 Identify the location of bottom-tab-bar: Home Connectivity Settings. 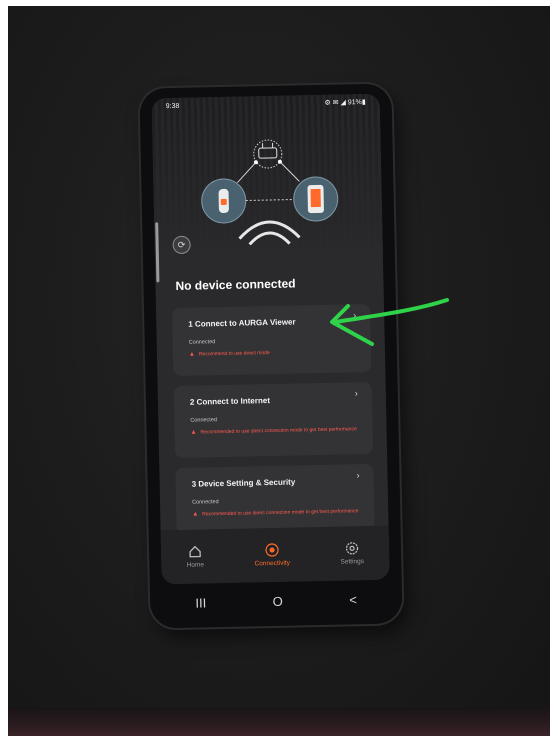
(275, 555).